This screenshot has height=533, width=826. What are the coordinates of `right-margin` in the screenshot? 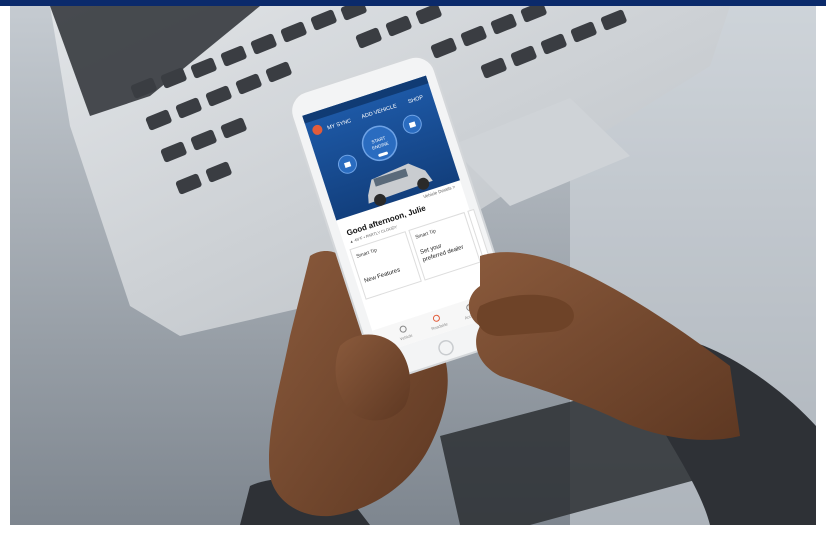 It's located at (821, 265).